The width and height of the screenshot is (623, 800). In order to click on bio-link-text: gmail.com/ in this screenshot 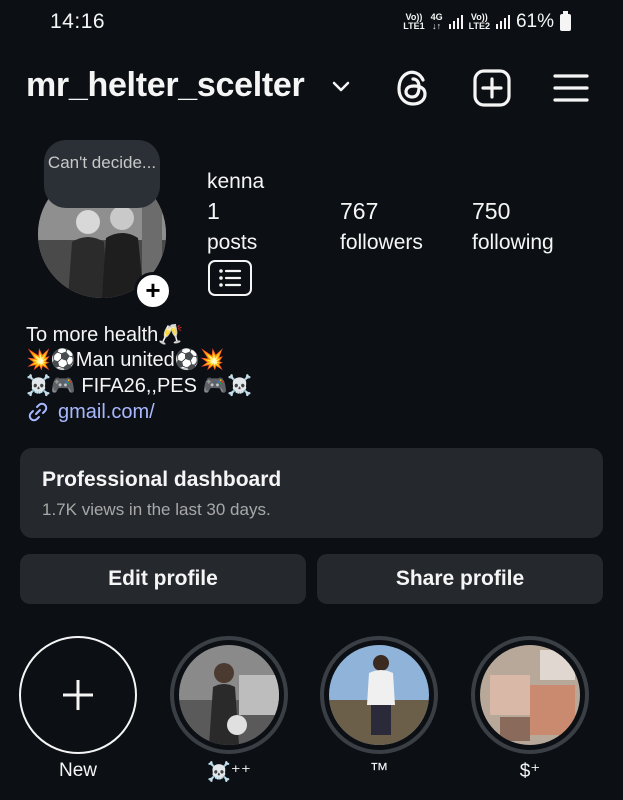, I will do `click(106, 412)`.